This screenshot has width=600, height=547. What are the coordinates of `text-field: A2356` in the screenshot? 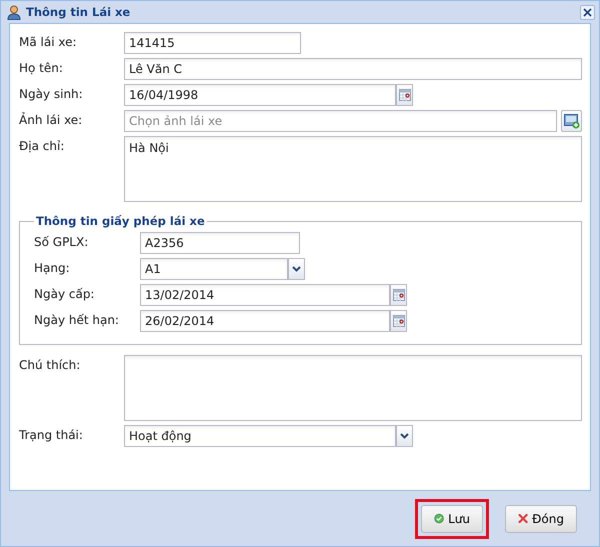 It's located at (220, 243).